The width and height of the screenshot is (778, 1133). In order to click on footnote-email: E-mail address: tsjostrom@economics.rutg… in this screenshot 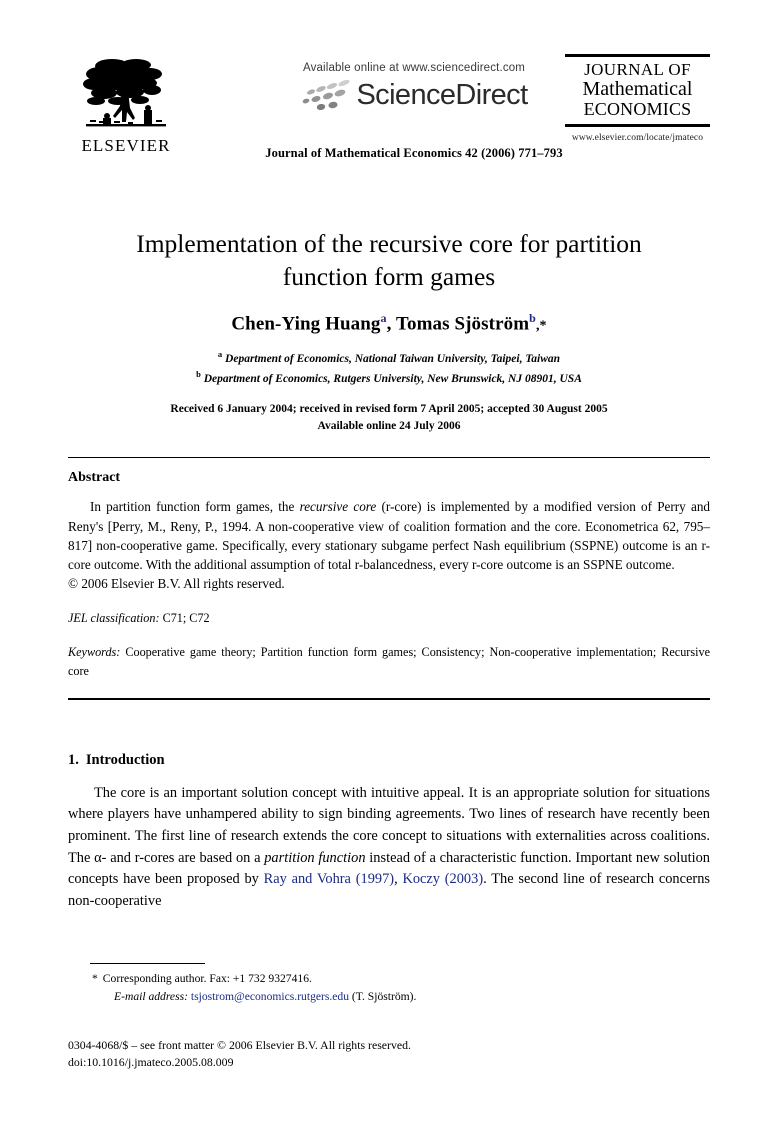, I will do `click(412, 997)`.